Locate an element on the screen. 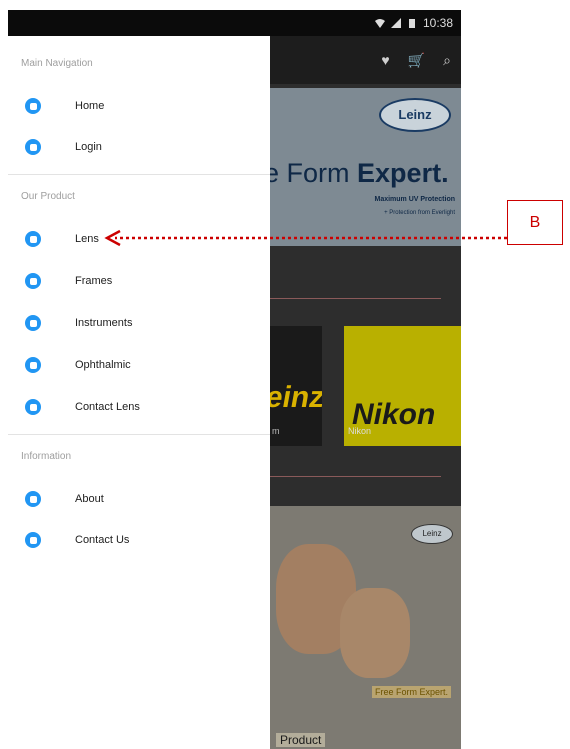  nav-item-label: Contact Us is located at coordinates (102, 540).